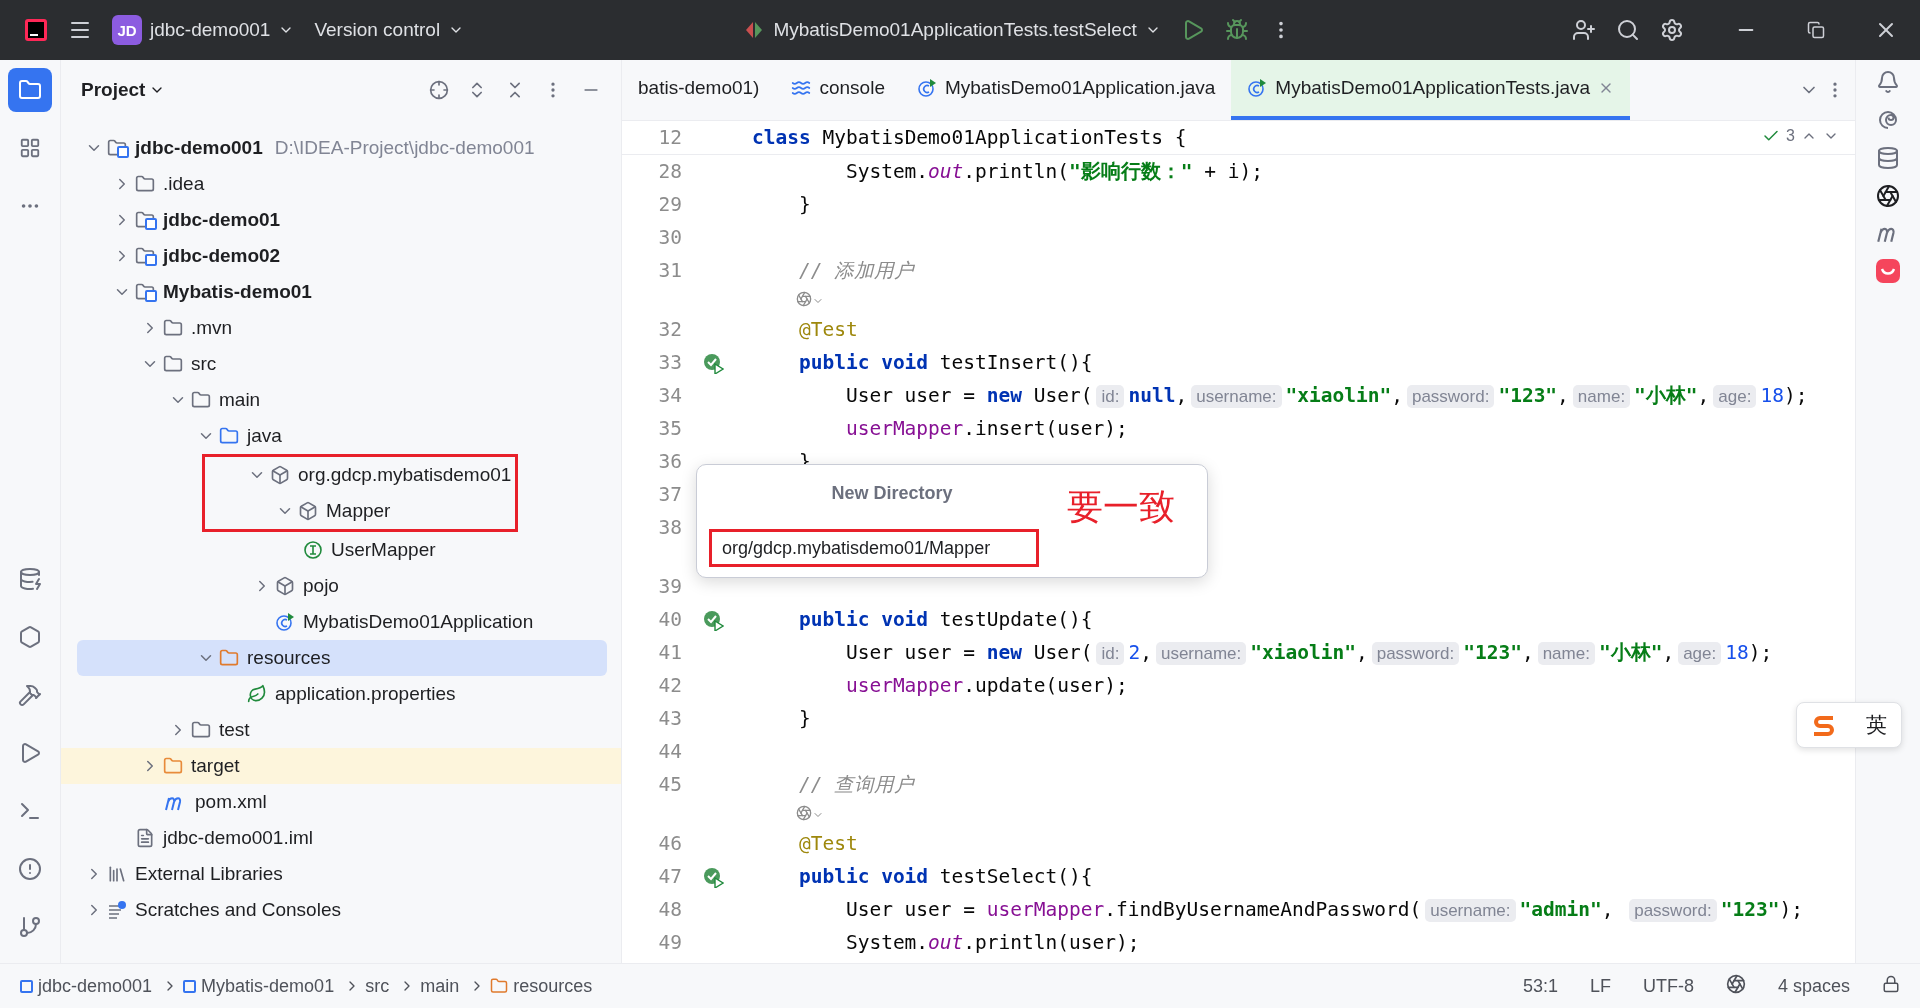  I want to click on line-number: 35, so click(669, 428).